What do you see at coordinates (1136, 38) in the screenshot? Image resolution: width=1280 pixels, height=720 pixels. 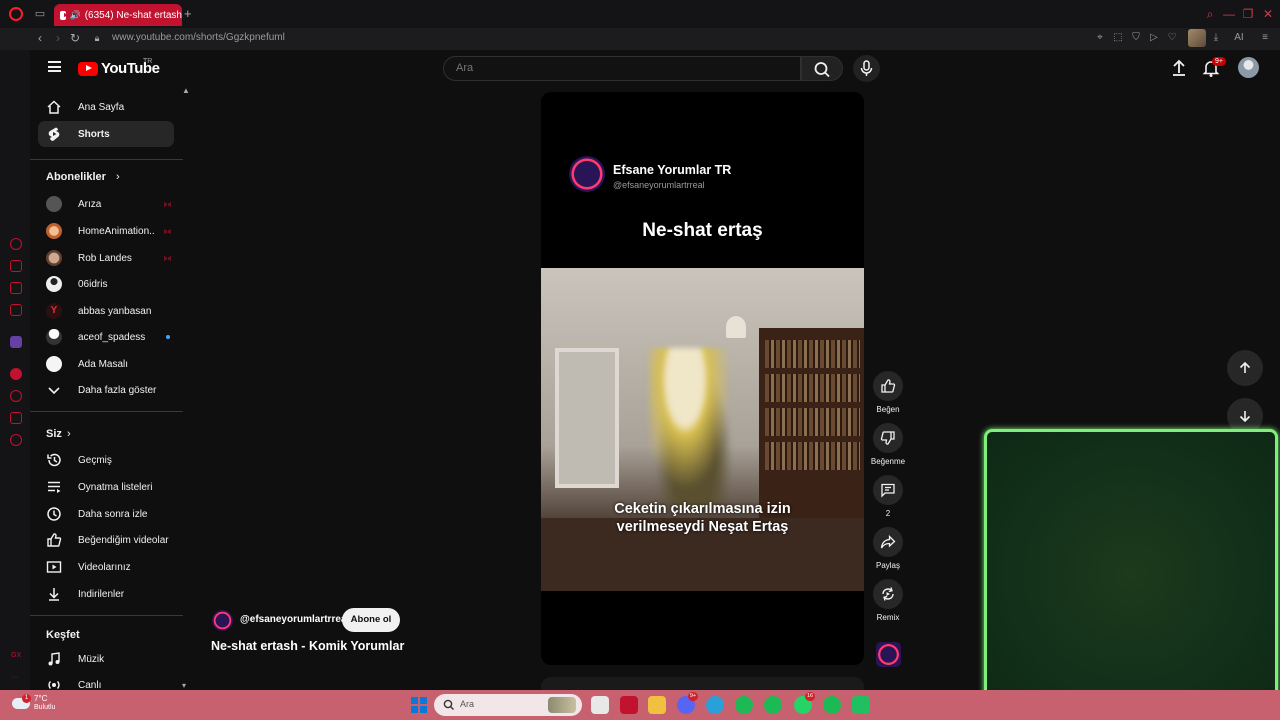 I see `shield-icon: ⛉` at bounding box center [1136, 38].